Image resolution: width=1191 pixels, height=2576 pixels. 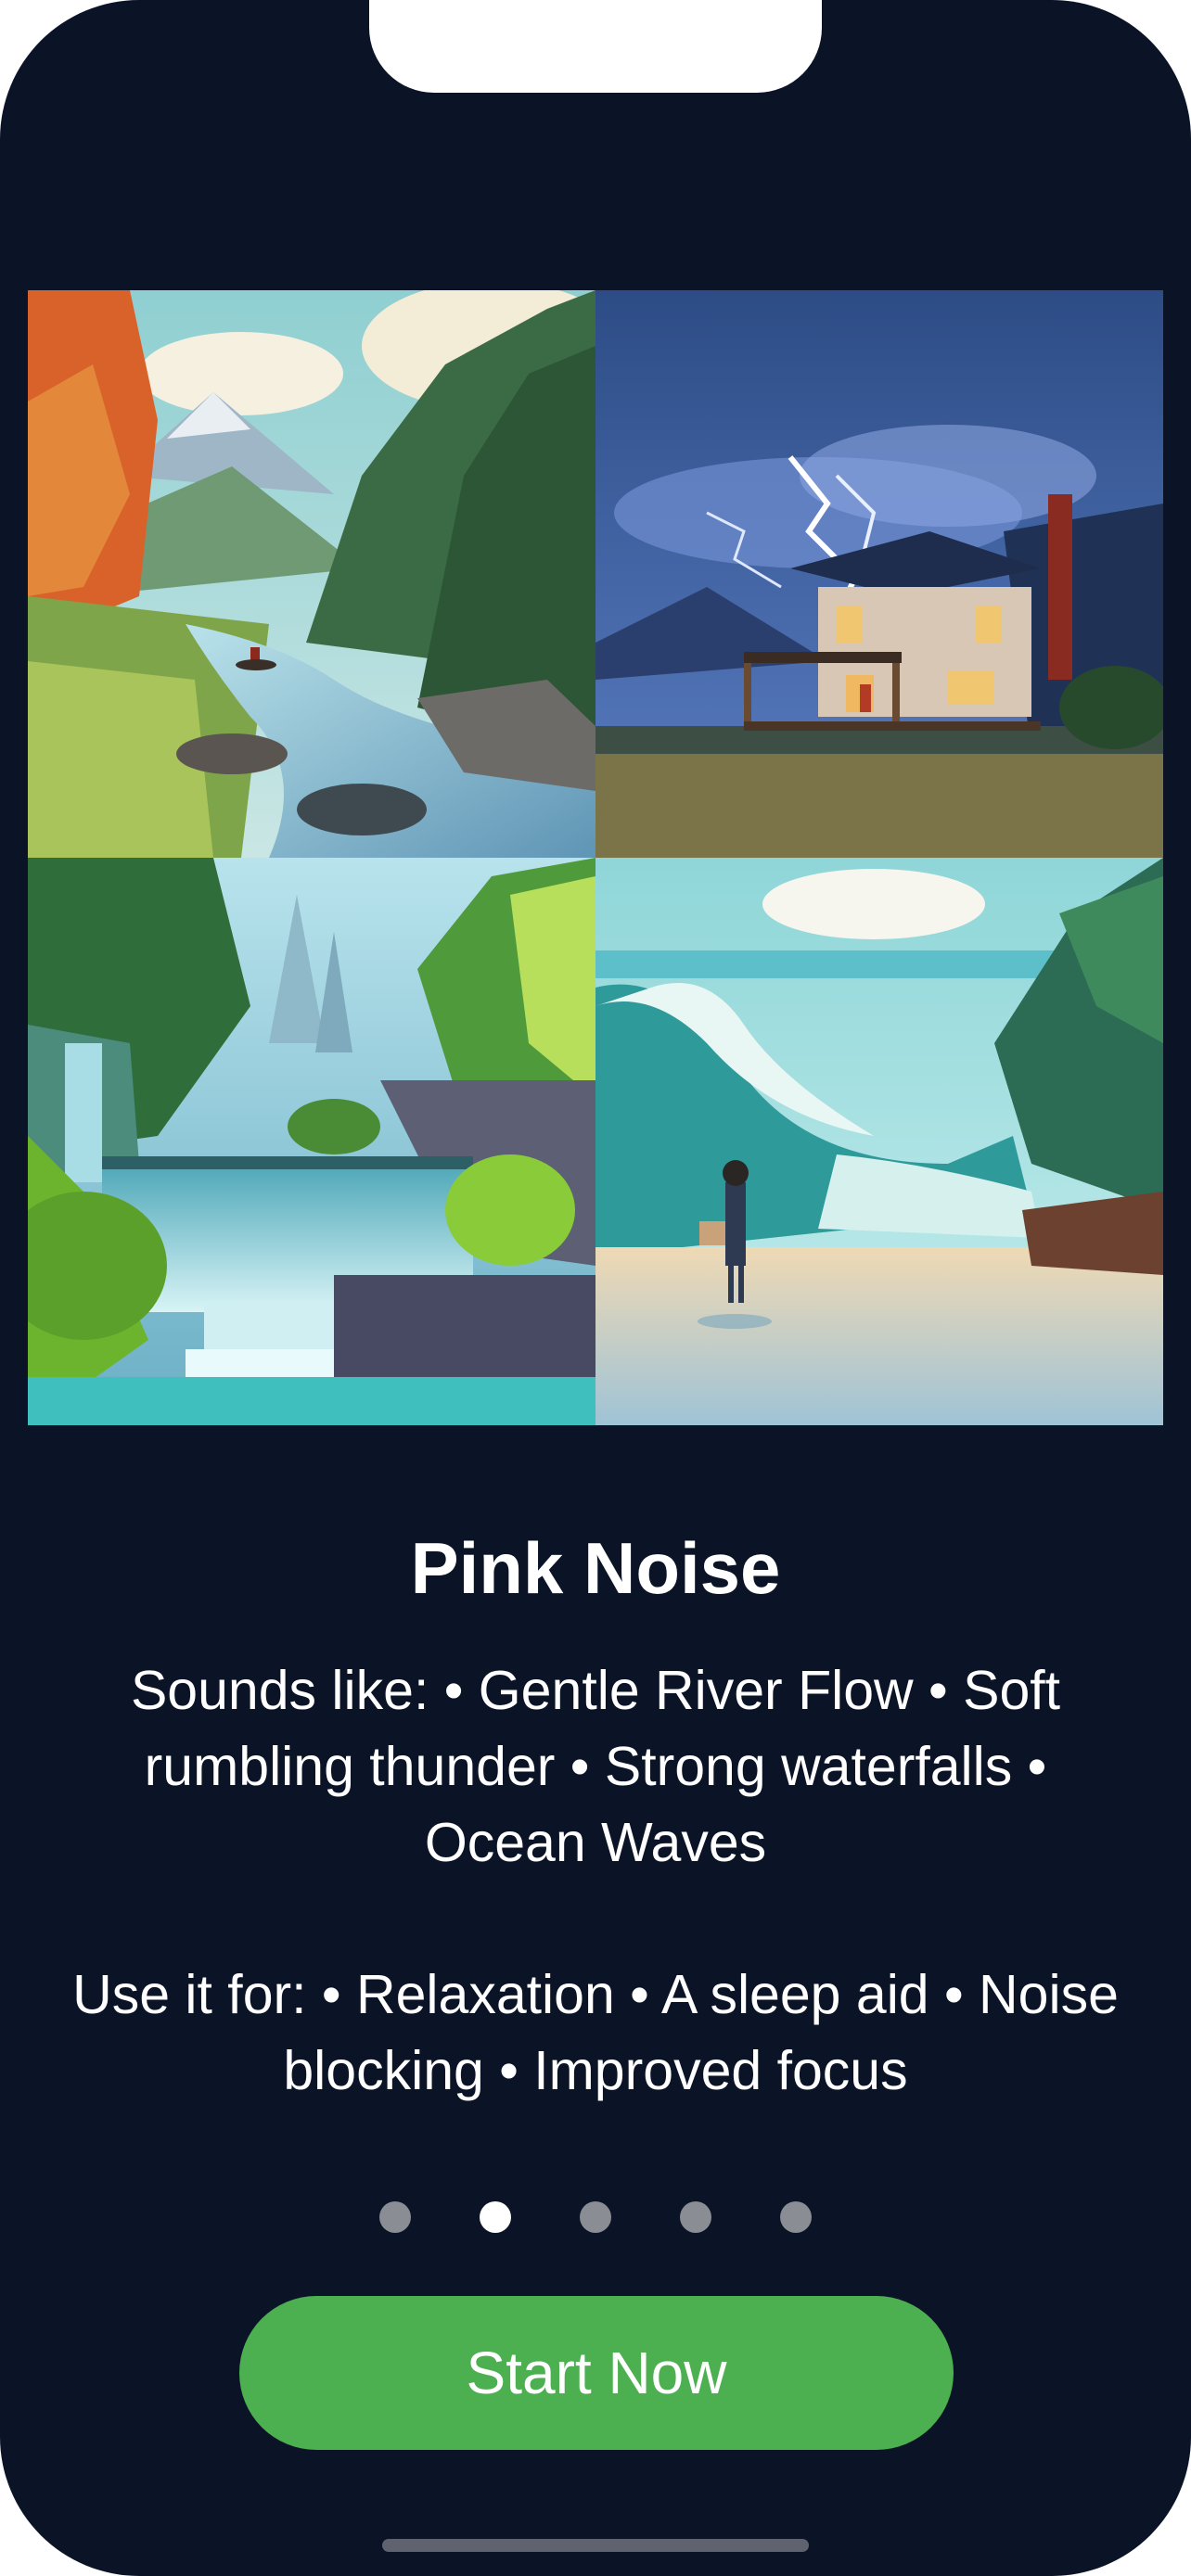 What do you see at coordinates (595, 46) in the screenshot?
I see `device-notch` at bounding box center [595, 46].